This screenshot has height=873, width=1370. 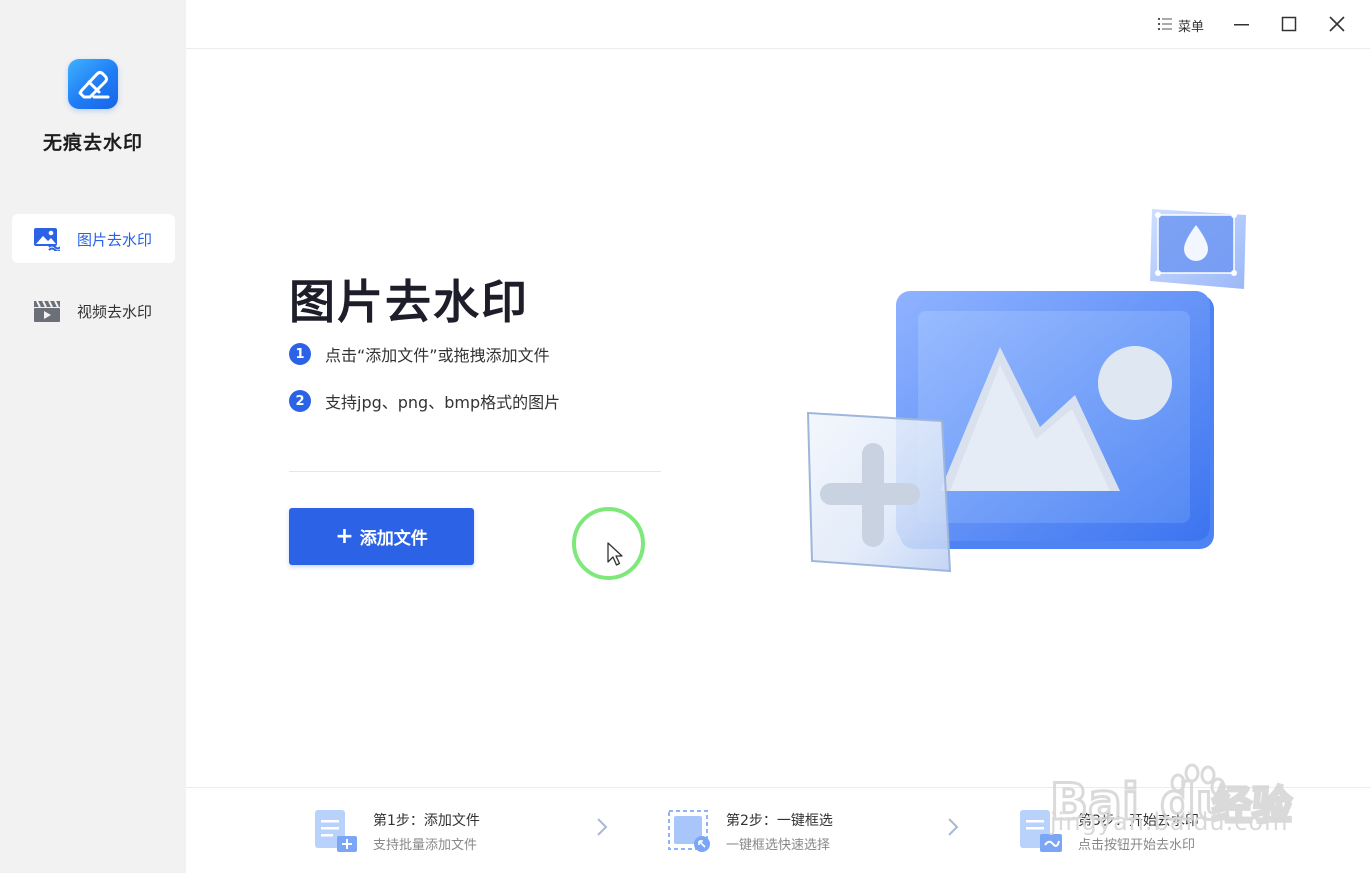 What do you see at coordinates (300, 354) in the screenshot?
I see `step-number-badge: 1` at bounding box center [300, 354].